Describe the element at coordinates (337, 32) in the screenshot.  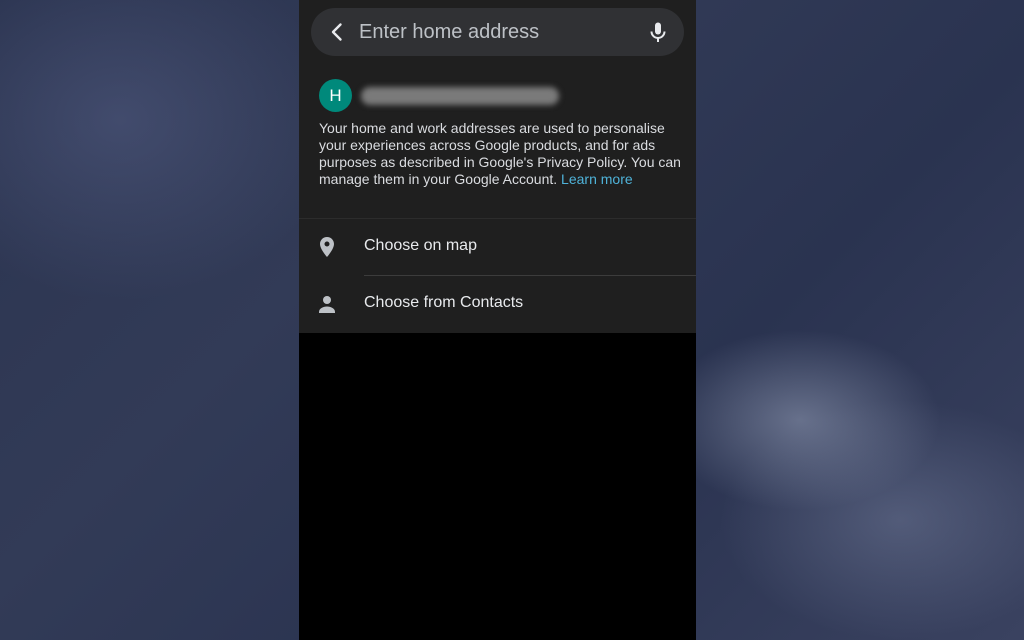
I see `arrow-back-icon` at that location.